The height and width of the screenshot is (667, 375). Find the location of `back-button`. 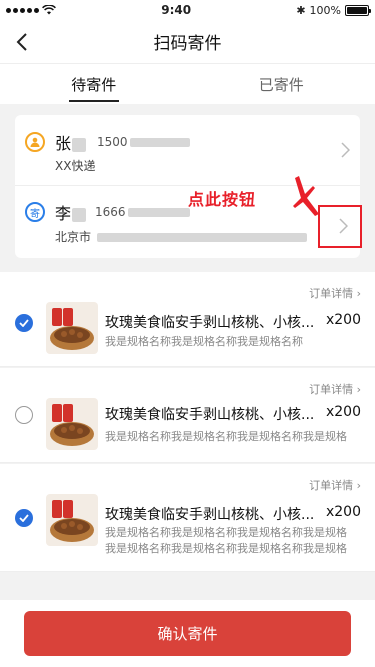

back-button is located at coordinates (22, 42).